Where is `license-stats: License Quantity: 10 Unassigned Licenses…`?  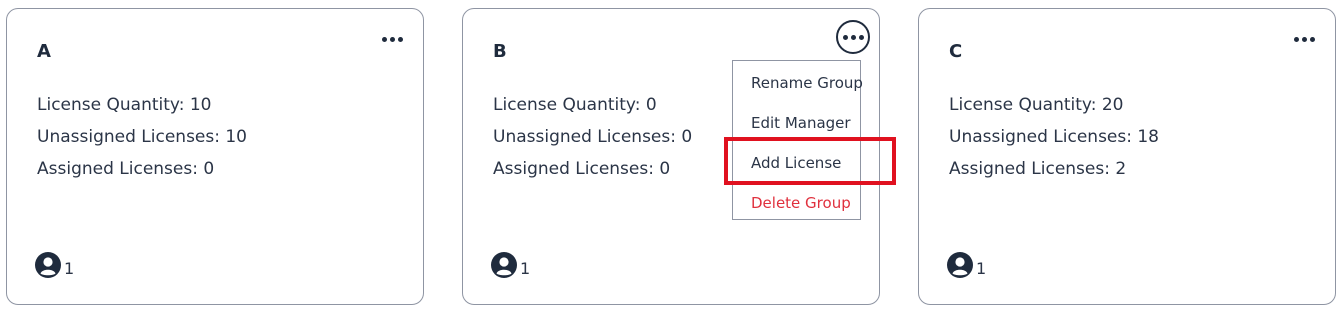
license-stats: License Quantity: 10 Unassigned Licenses… is located at coordinates (142, 137).